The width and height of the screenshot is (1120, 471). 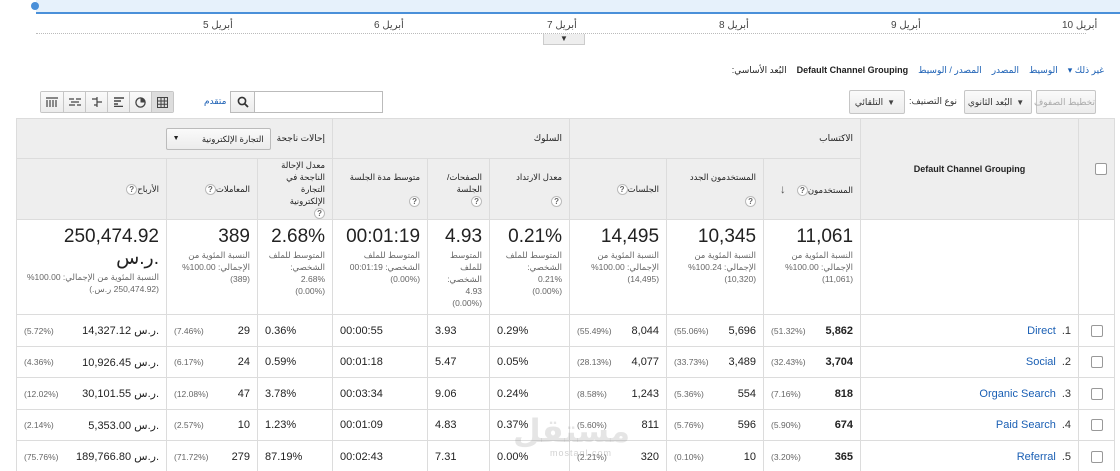 I want to click on dimension-more-dropdown: غير ذلك ▾, so click(x=1086, y=70).